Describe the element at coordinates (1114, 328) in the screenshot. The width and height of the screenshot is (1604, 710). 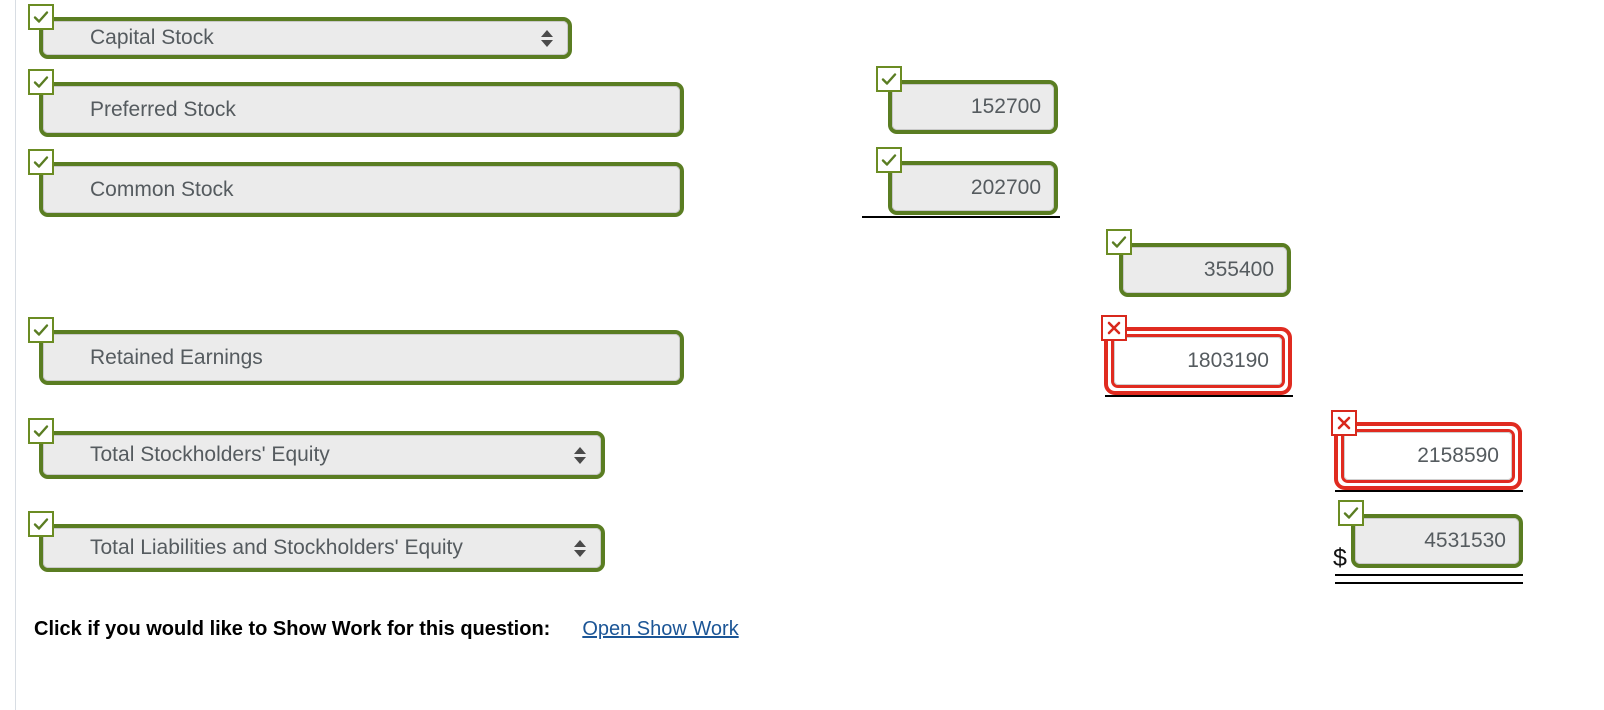
I see `cross-icon-retained-earnings-amount` at that location.